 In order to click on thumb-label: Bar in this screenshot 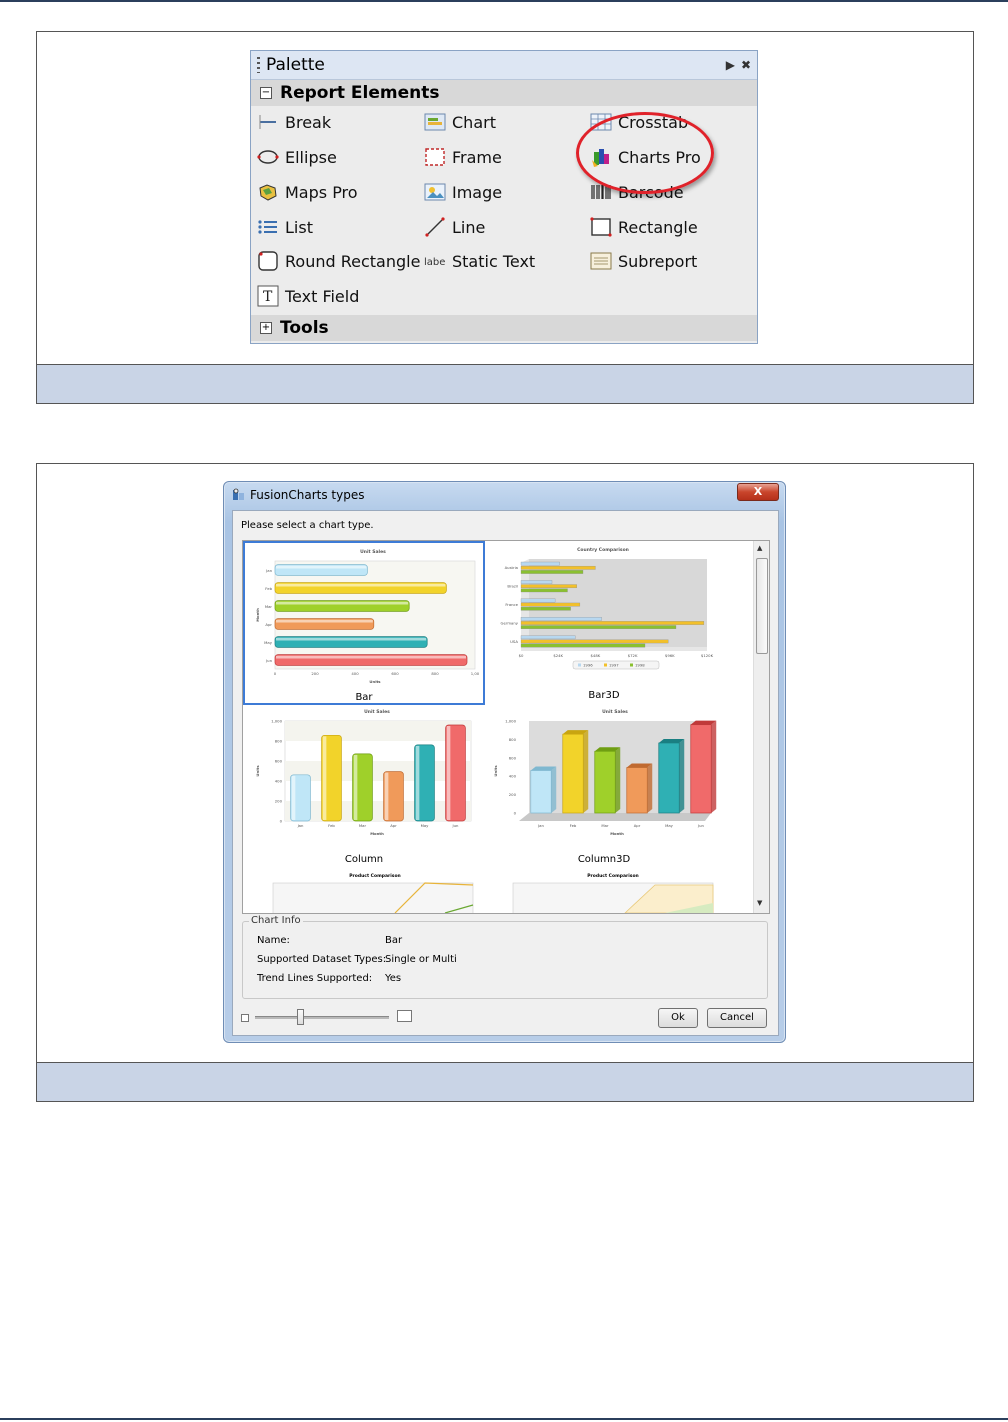, I will do `click(364, 697)`.